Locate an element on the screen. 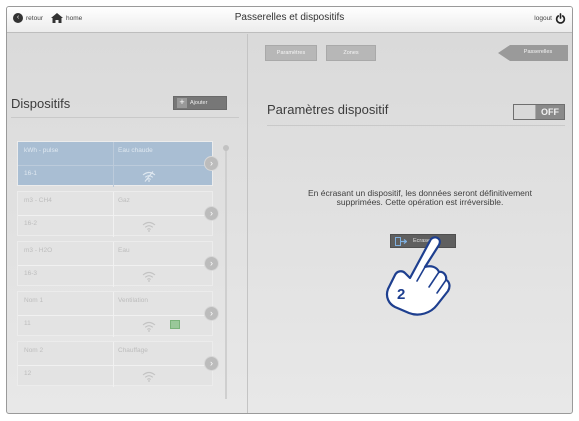 The height and width of the screenshot is (421, 579). hand-pointer-icon: 2 is located at coordinates (418, 276).